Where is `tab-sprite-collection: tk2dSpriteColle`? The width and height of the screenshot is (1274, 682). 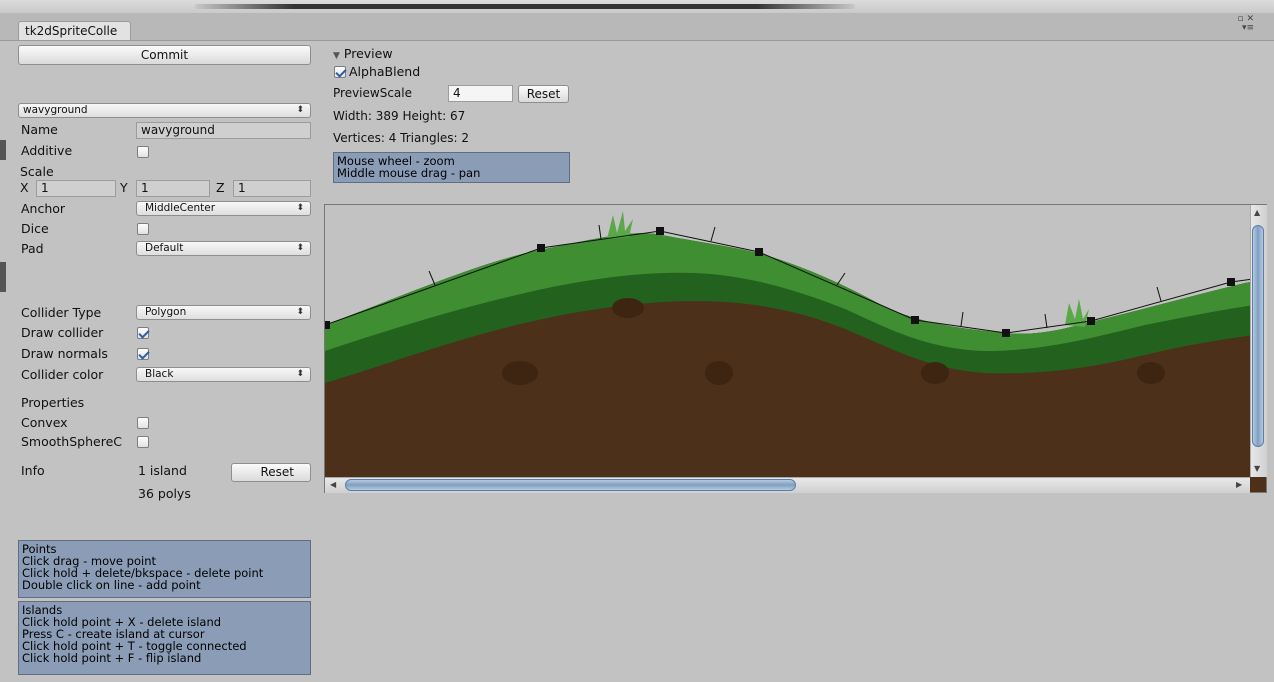 tab-sprite-collection: tk2dSpriteColle is located at coordinates (74, 30).